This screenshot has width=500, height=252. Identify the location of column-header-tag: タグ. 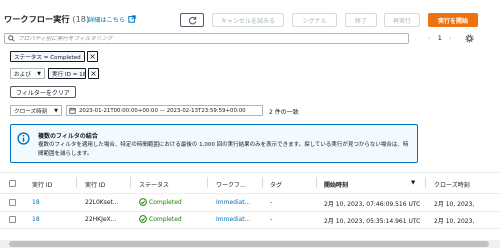
(276, 184).